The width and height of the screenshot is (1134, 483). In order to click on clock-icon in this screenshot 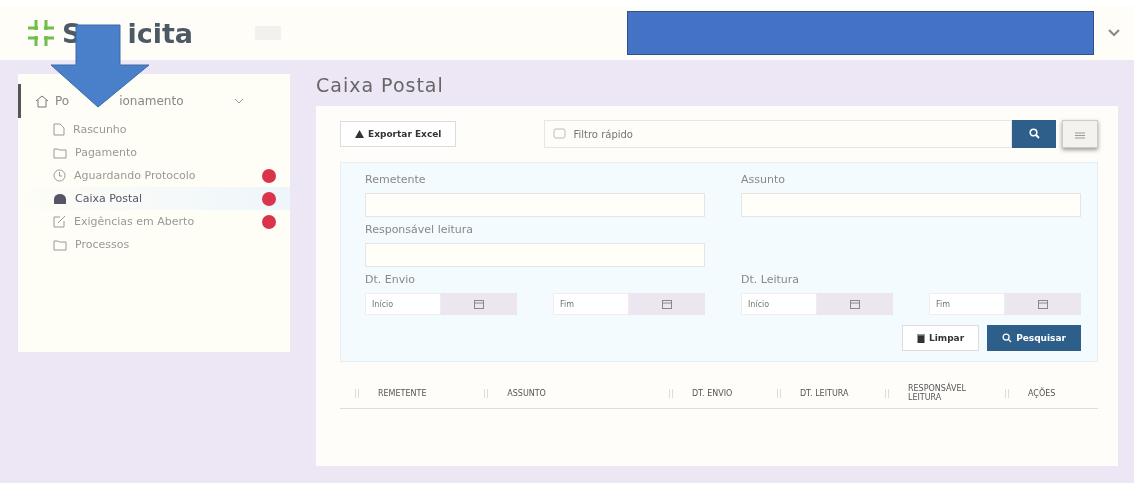, I will do `click(59, 175)`.